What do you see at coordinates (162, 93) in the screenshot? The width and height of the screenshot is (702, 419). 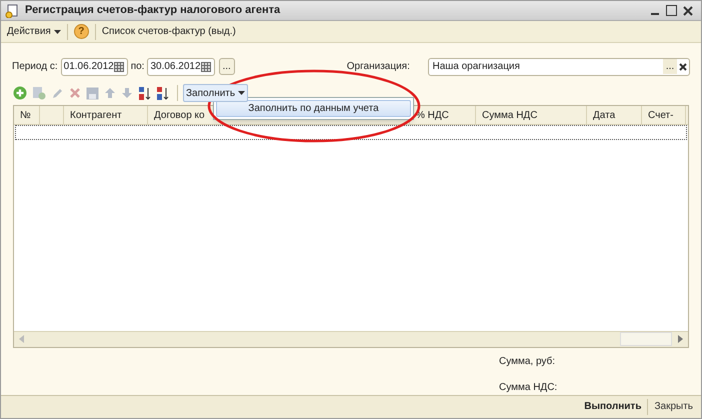 I see `sort-descending-icon` at bounding box center [162, 93].